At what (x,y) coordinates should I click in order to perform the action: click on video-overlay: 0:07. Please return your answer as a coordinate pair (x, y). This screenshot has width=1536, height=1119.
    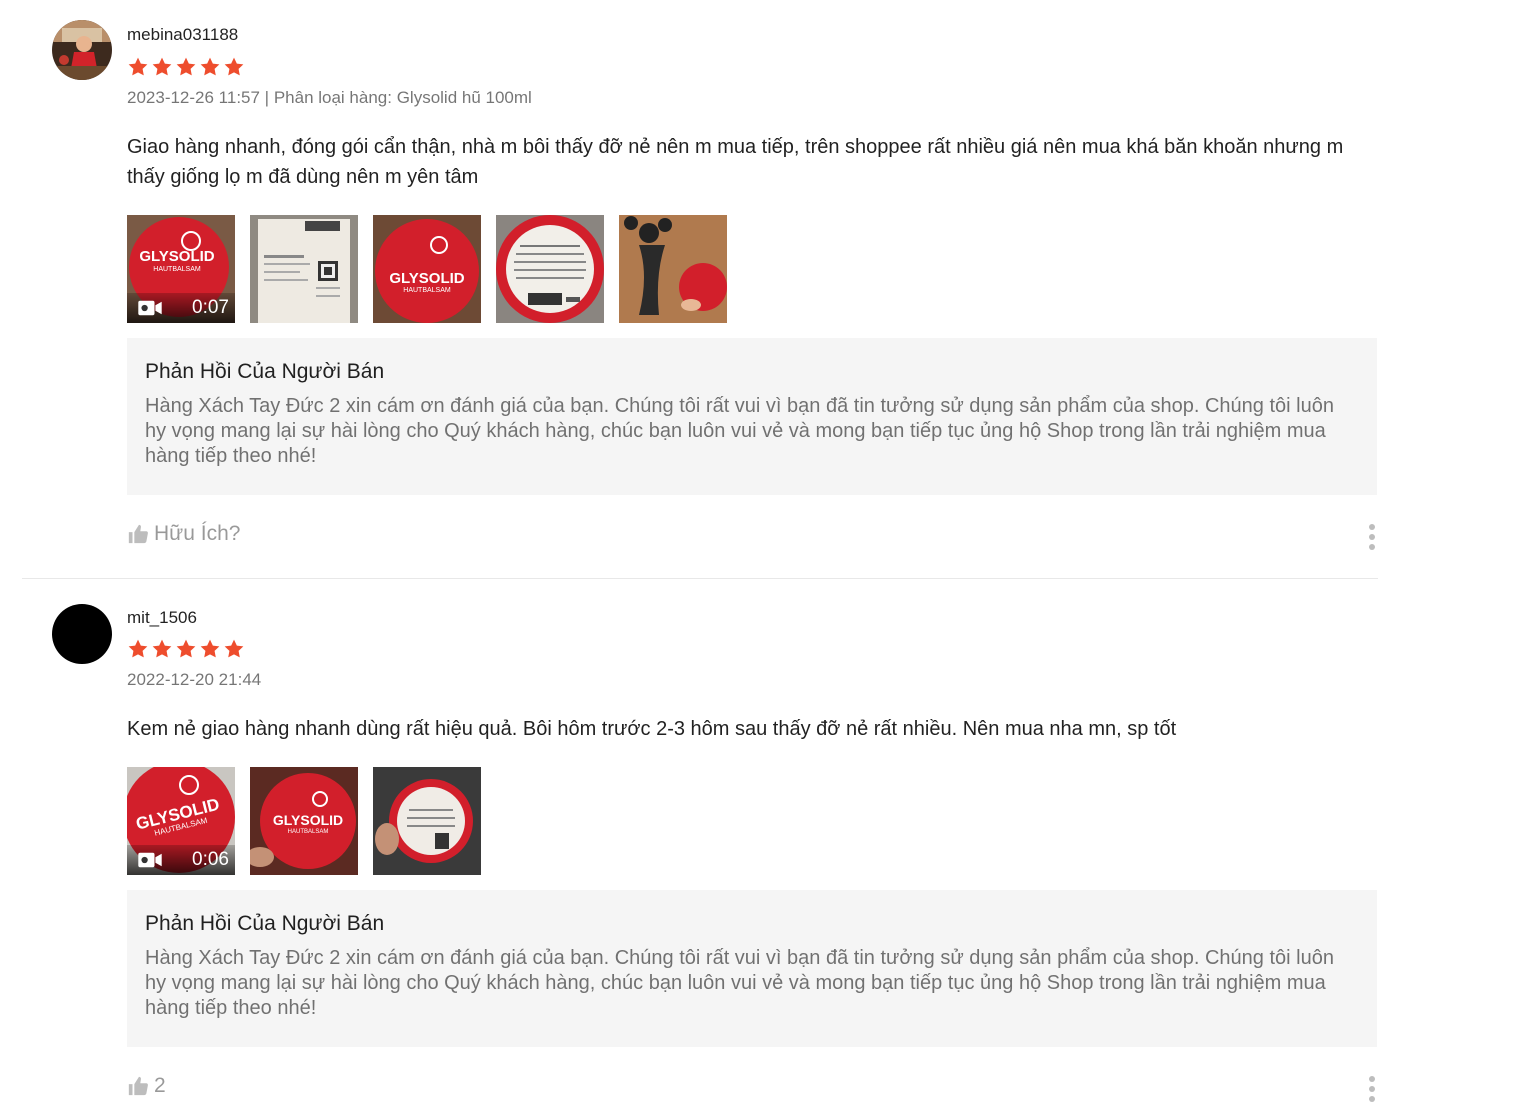
    Looking at the image, I should click on (181, 308).